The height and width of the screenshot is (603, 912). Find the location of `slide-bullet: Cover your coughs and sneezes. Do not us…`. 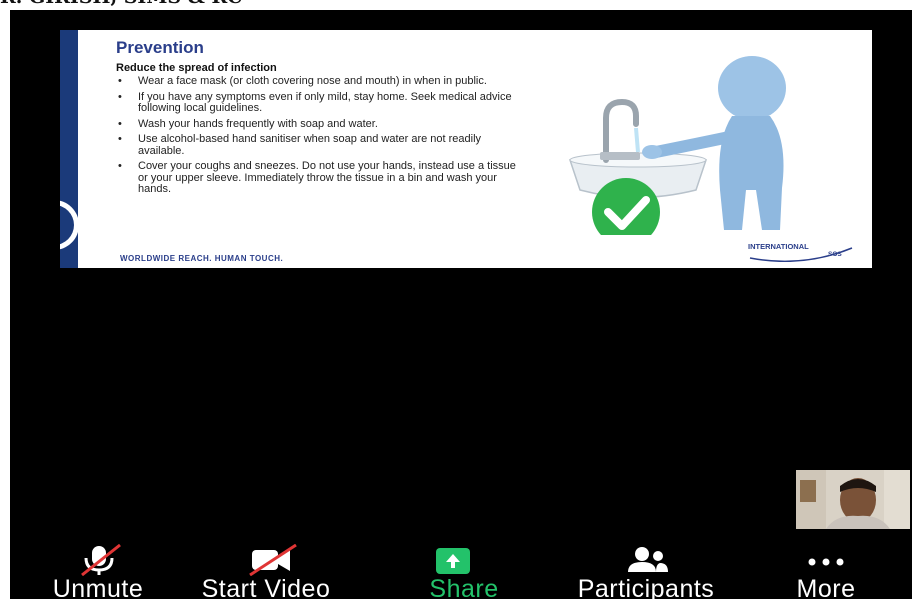

slide-bullet: Cover your coughs and sneezes. Do not us… is located at coordinates (316, 178).